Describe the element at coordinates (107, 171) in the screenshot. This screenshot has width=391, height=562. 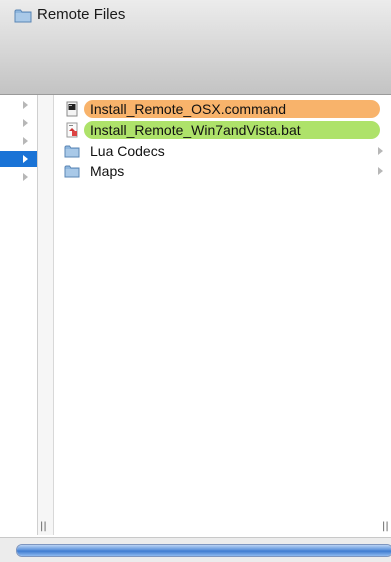
I see `file-item-label: Maps` at that location.